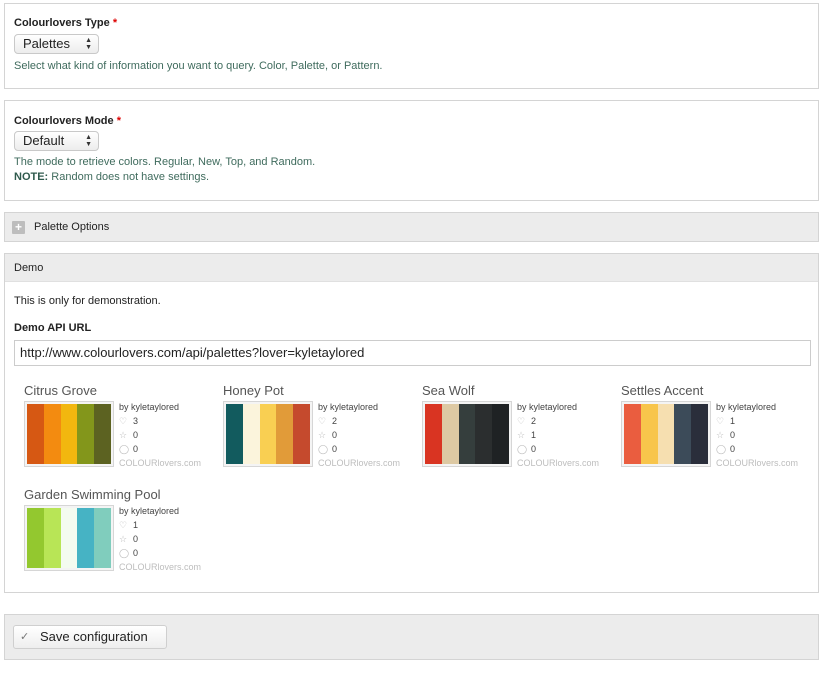  What do you see at coordinates (558, 435) in the screenshot?
I see `palette-meta: by kyletaylored ♡ 2 ☆ 1 ◯ 0 COLOURlovers.com` at bounding box center [558, 435].